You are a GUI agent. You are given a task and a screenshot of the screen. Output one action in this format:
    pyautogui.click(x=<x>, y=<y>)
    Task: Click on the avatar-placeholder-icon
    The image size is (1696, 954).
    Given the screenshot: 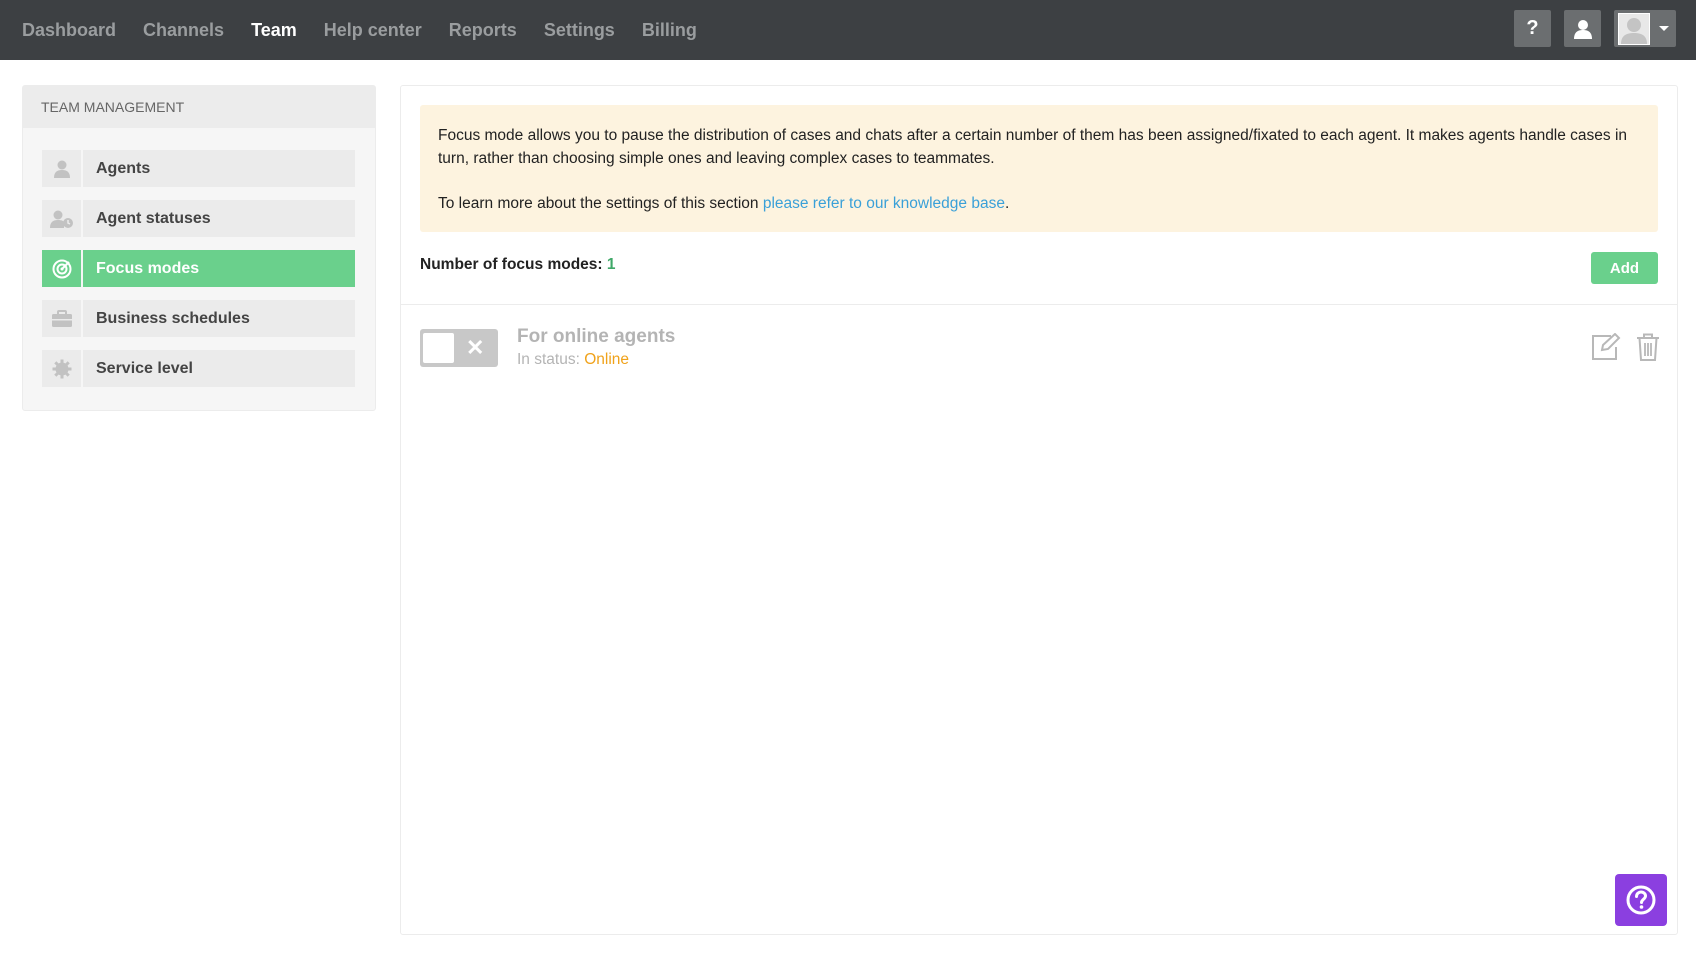 What is the action you would take?
    pyautogui.click(x=1634, y=30)
    